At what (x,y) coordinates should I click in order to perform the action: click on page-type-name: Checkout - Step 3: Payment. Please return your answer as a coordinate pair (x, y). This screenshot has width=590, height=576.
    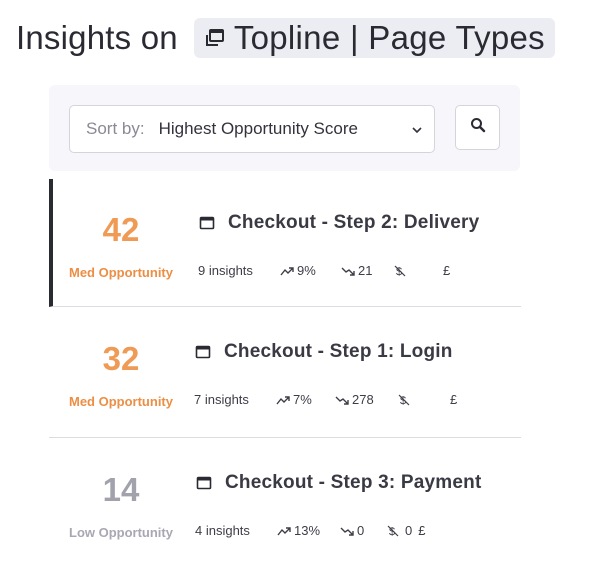
    Looking at the image, I should click on (353, 482).